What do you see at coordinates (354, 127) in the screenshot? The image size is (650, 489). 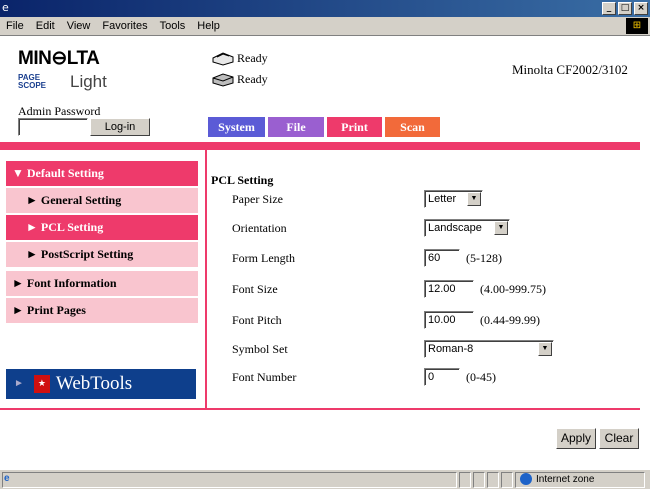 I see `tab-print: Print` at bounding box center [354, 127].